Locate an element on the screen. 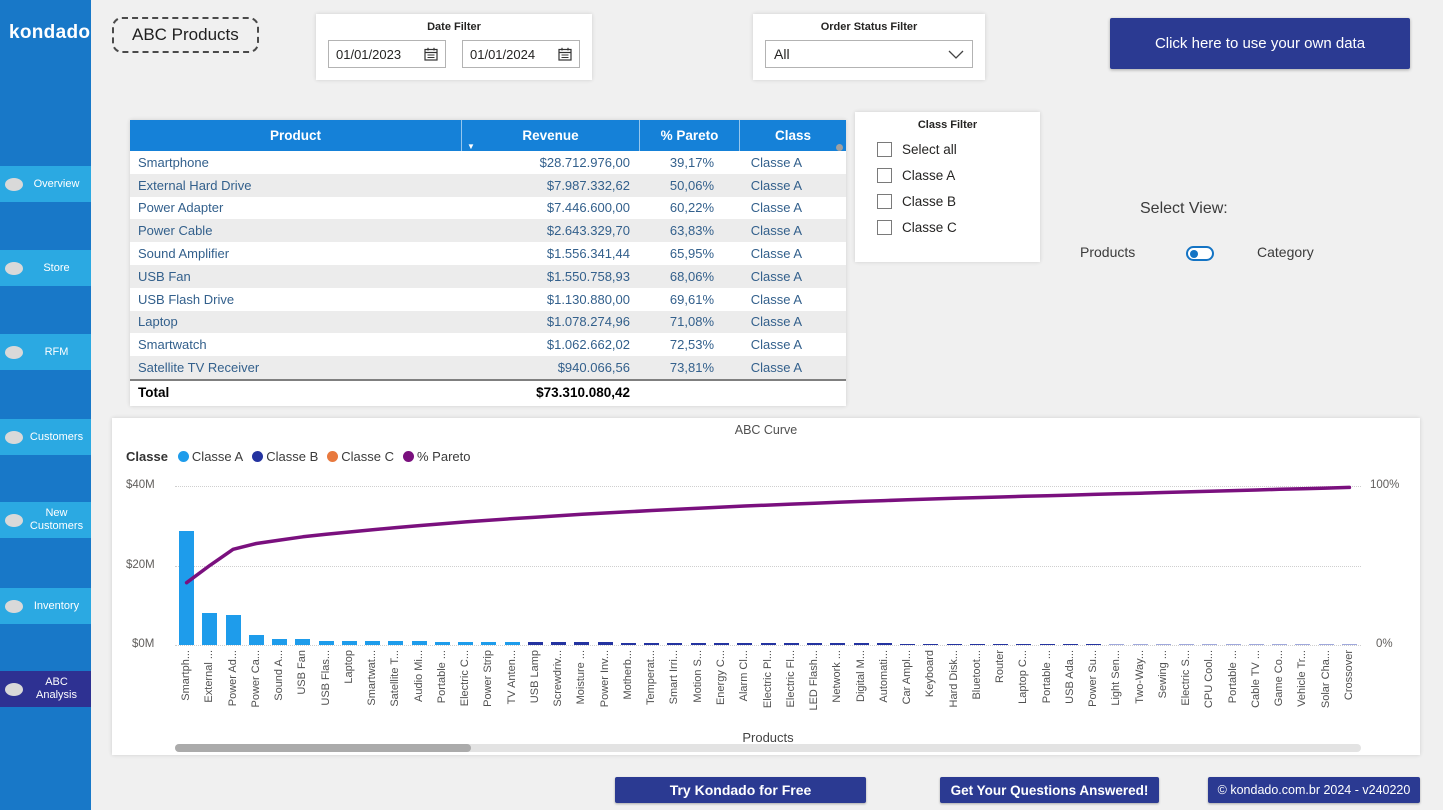 The height and width of the screenshot is (810, 1443). view-toggle is located at coordinates (1200, 253).